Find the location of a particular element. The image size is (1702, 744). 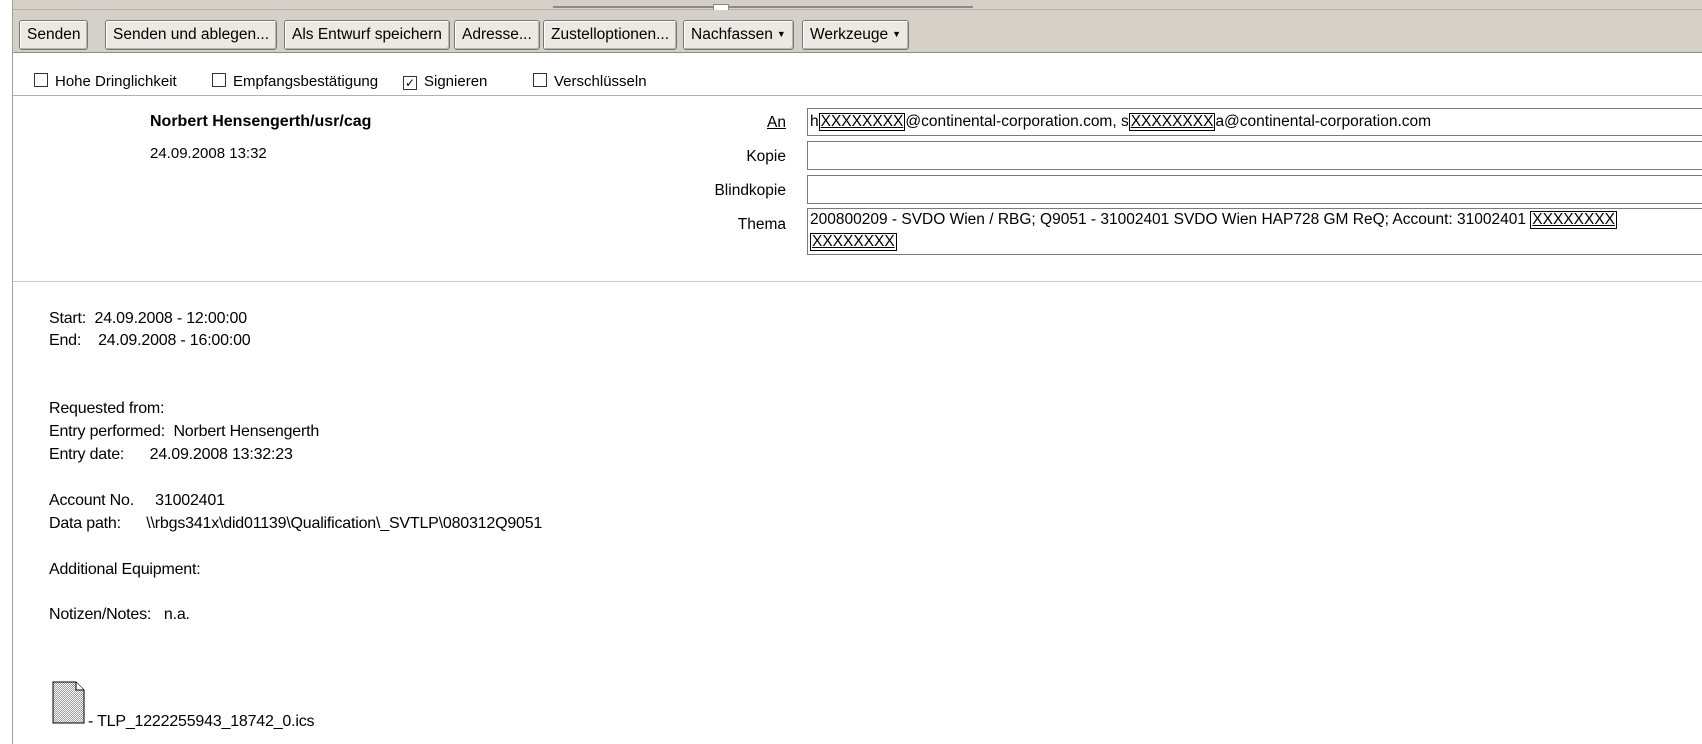

entry-performed-line: Entry performed: Norbert Hensengerth is located at coordinates (184, 431).